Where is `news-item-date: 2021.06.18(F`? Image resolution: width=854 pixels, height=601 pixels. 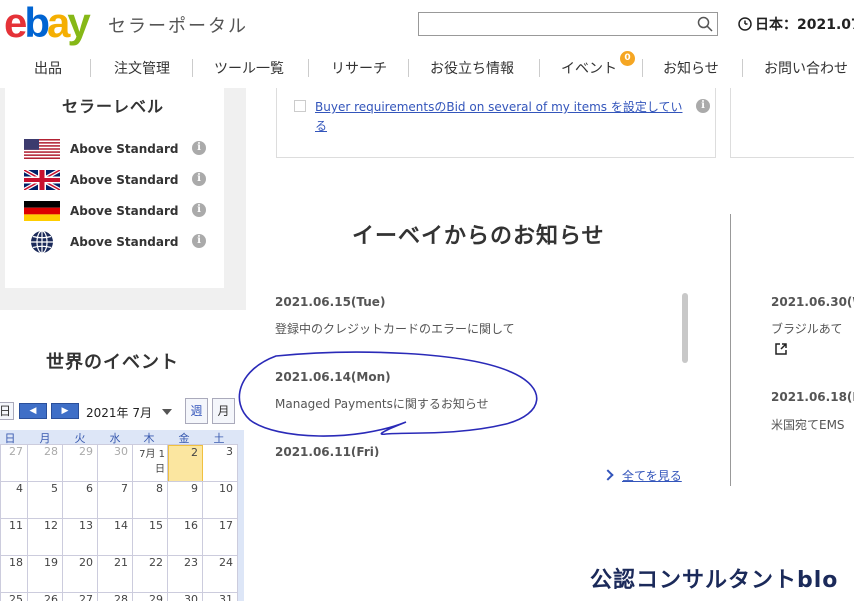 news-item-date: 2021.06.18(F is located at coordinates (812, 397).